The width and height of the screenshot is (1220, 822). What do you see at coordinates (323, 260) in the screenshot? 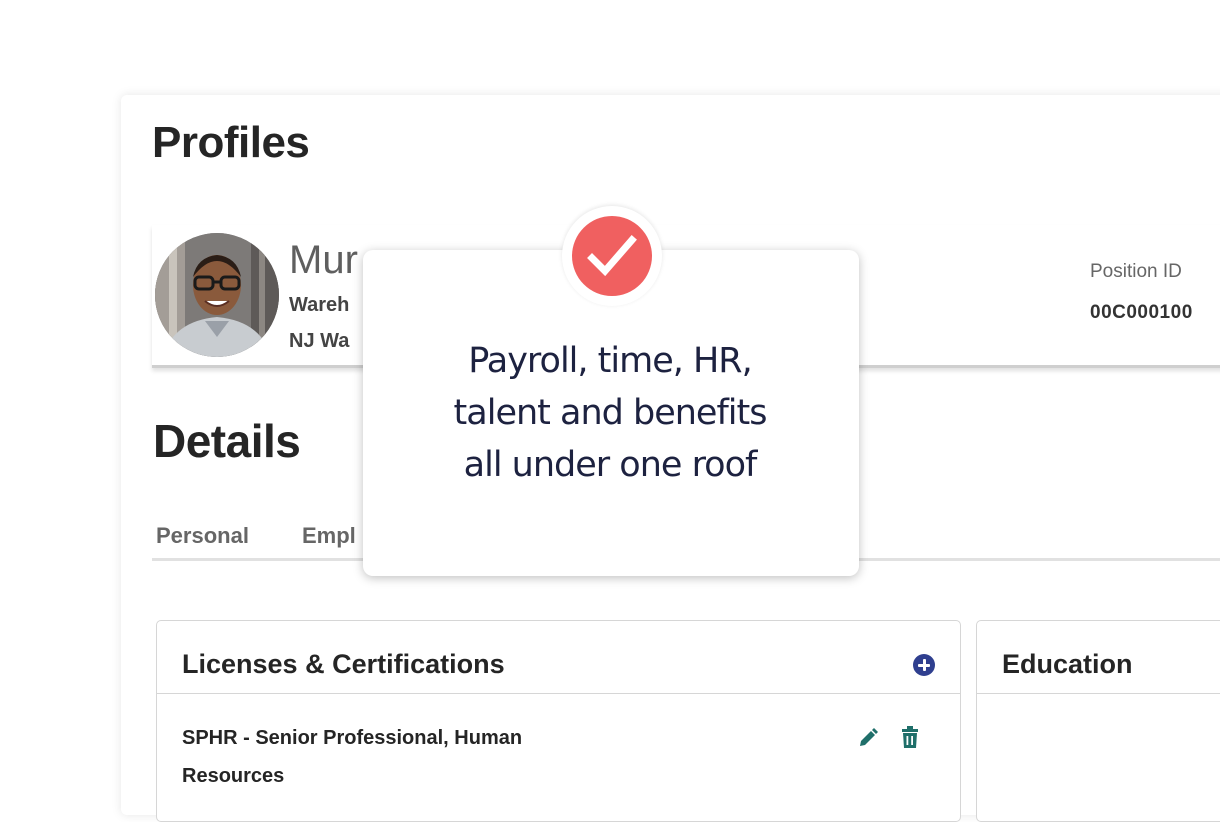
I see `employee-name: Mur` at bounding box center [323, 260].